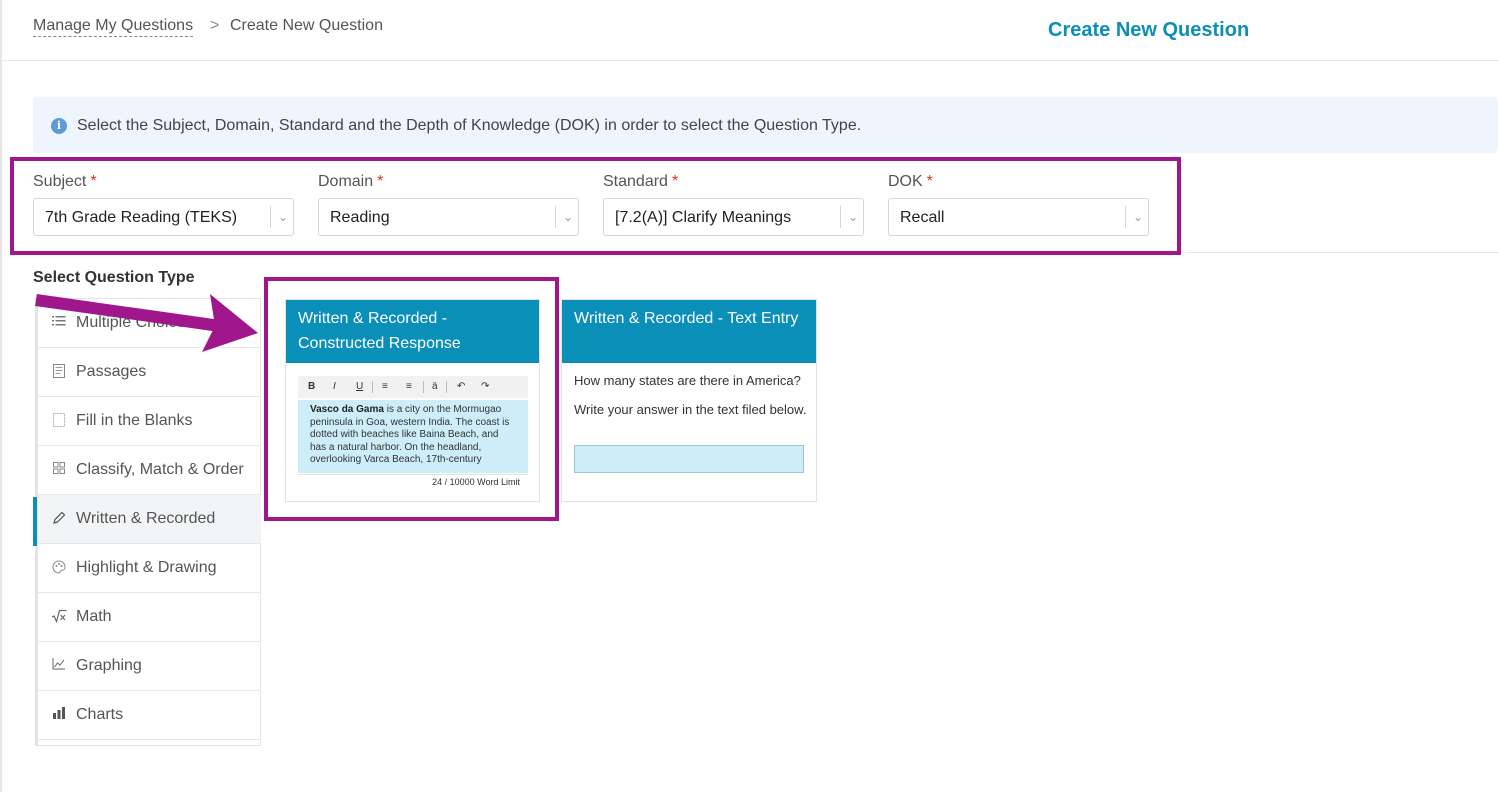  I want to click on breadcrumb-current: Create New Question, so click(306, 25).